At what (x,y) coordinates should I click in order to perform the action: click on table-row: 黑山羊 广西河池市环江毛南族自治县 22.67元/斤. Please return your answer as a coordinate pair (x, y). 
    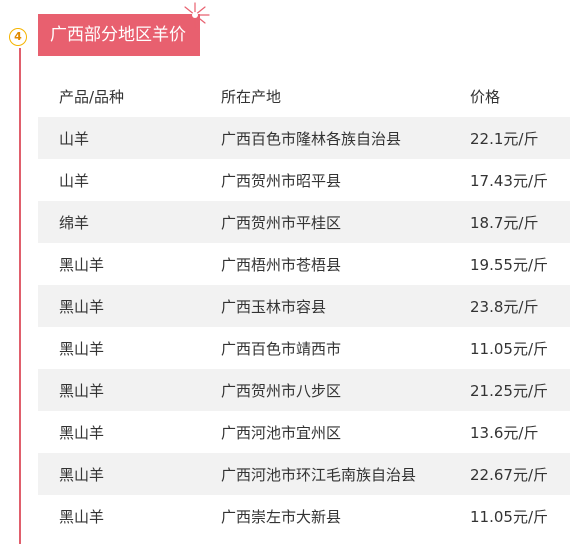
    Looking at the image, I should click on (304, 474).